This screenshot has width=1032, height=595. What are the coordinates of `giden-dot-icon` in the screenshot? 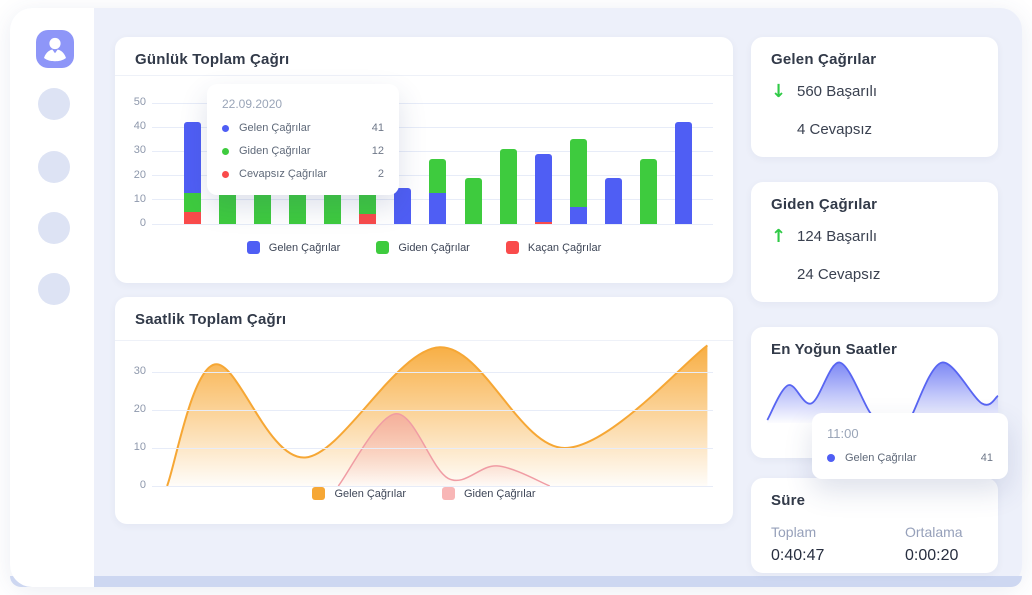 It's located at (225, 151).